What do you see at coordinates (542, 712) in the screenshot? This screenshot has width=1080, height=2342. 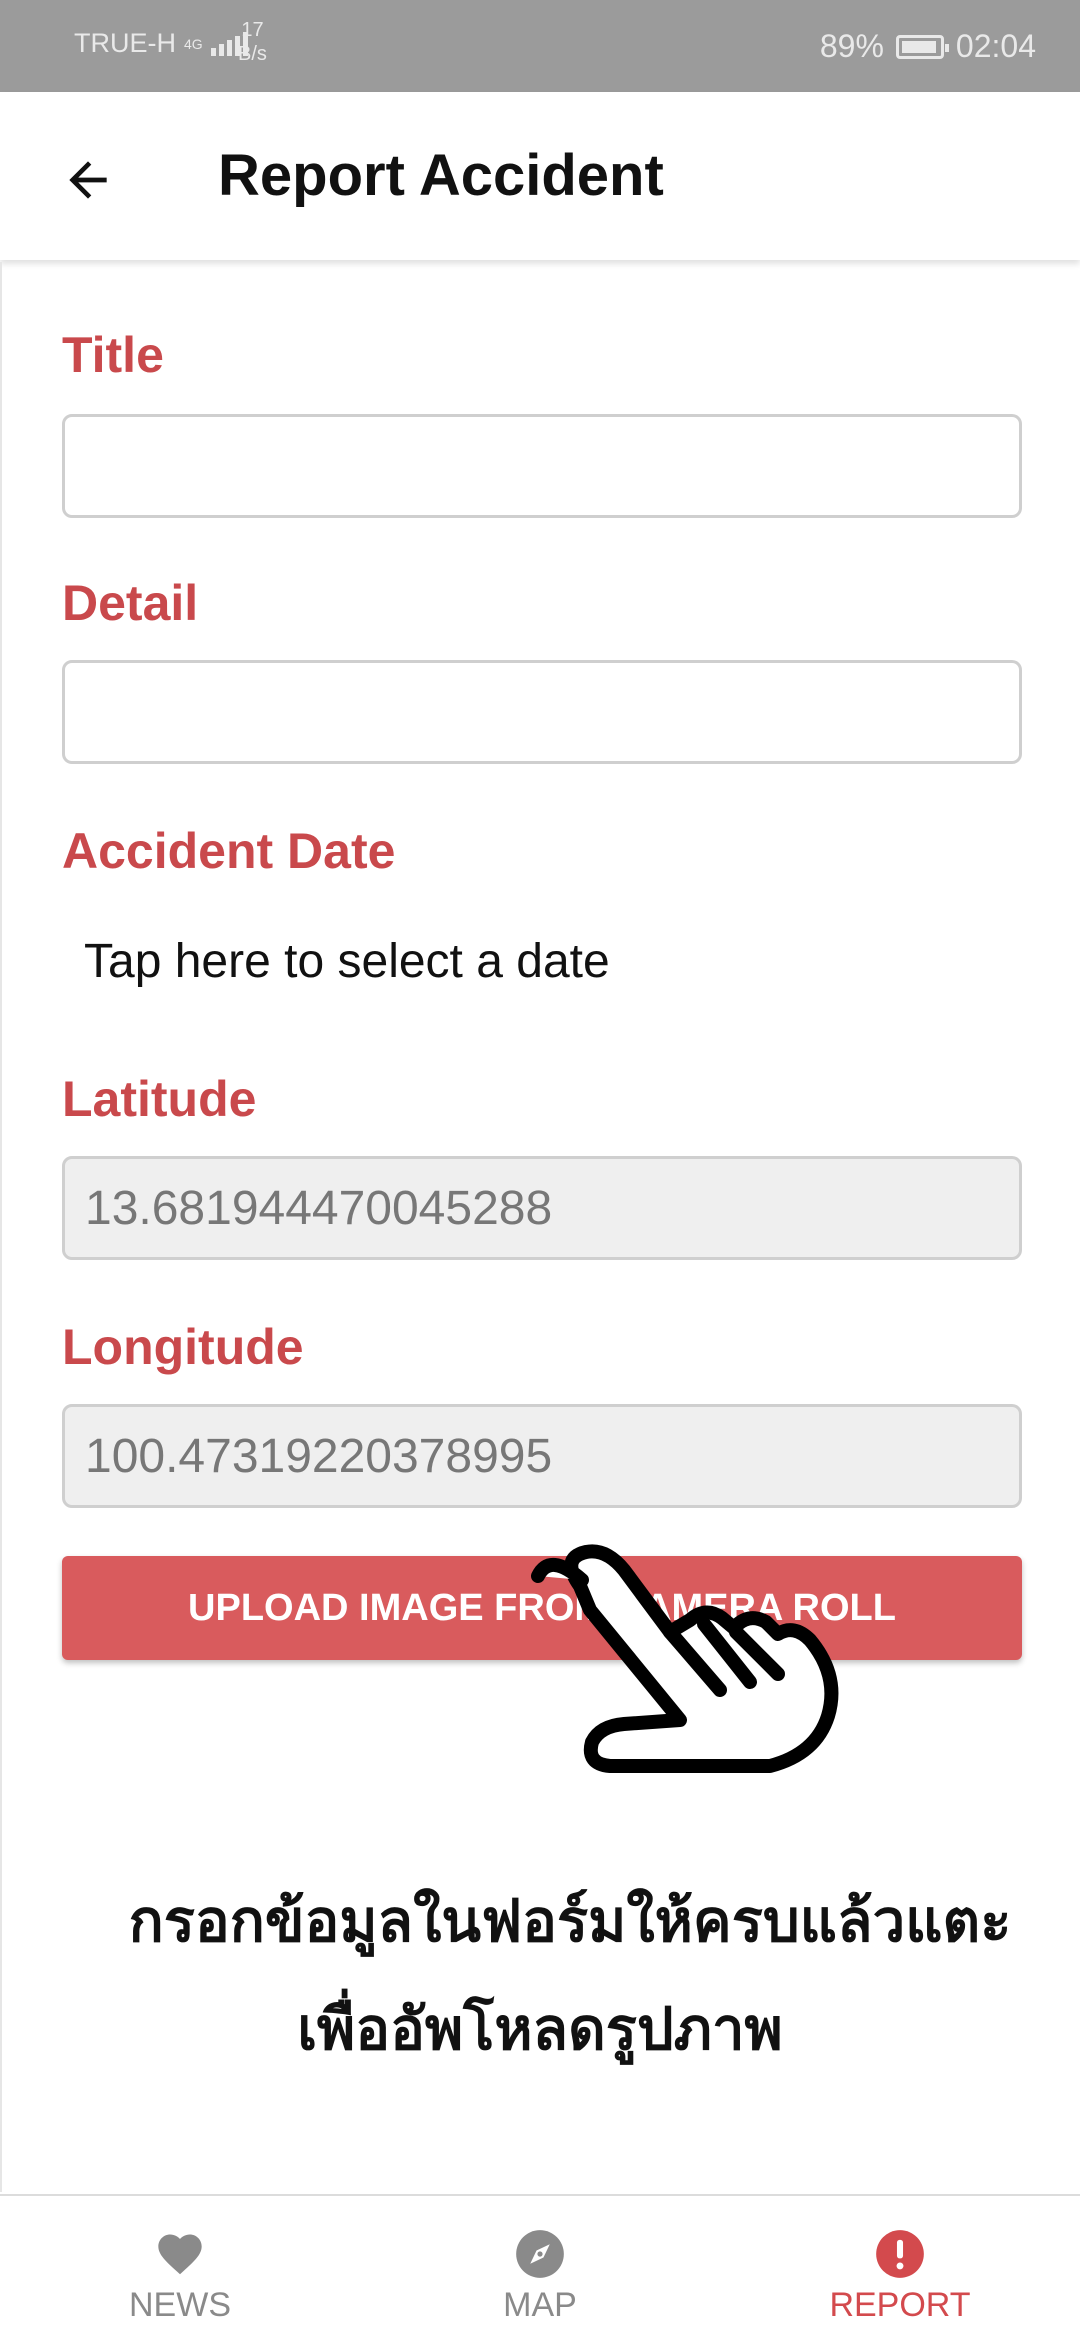 I see `detail-input` at bounding box center [542, 712].